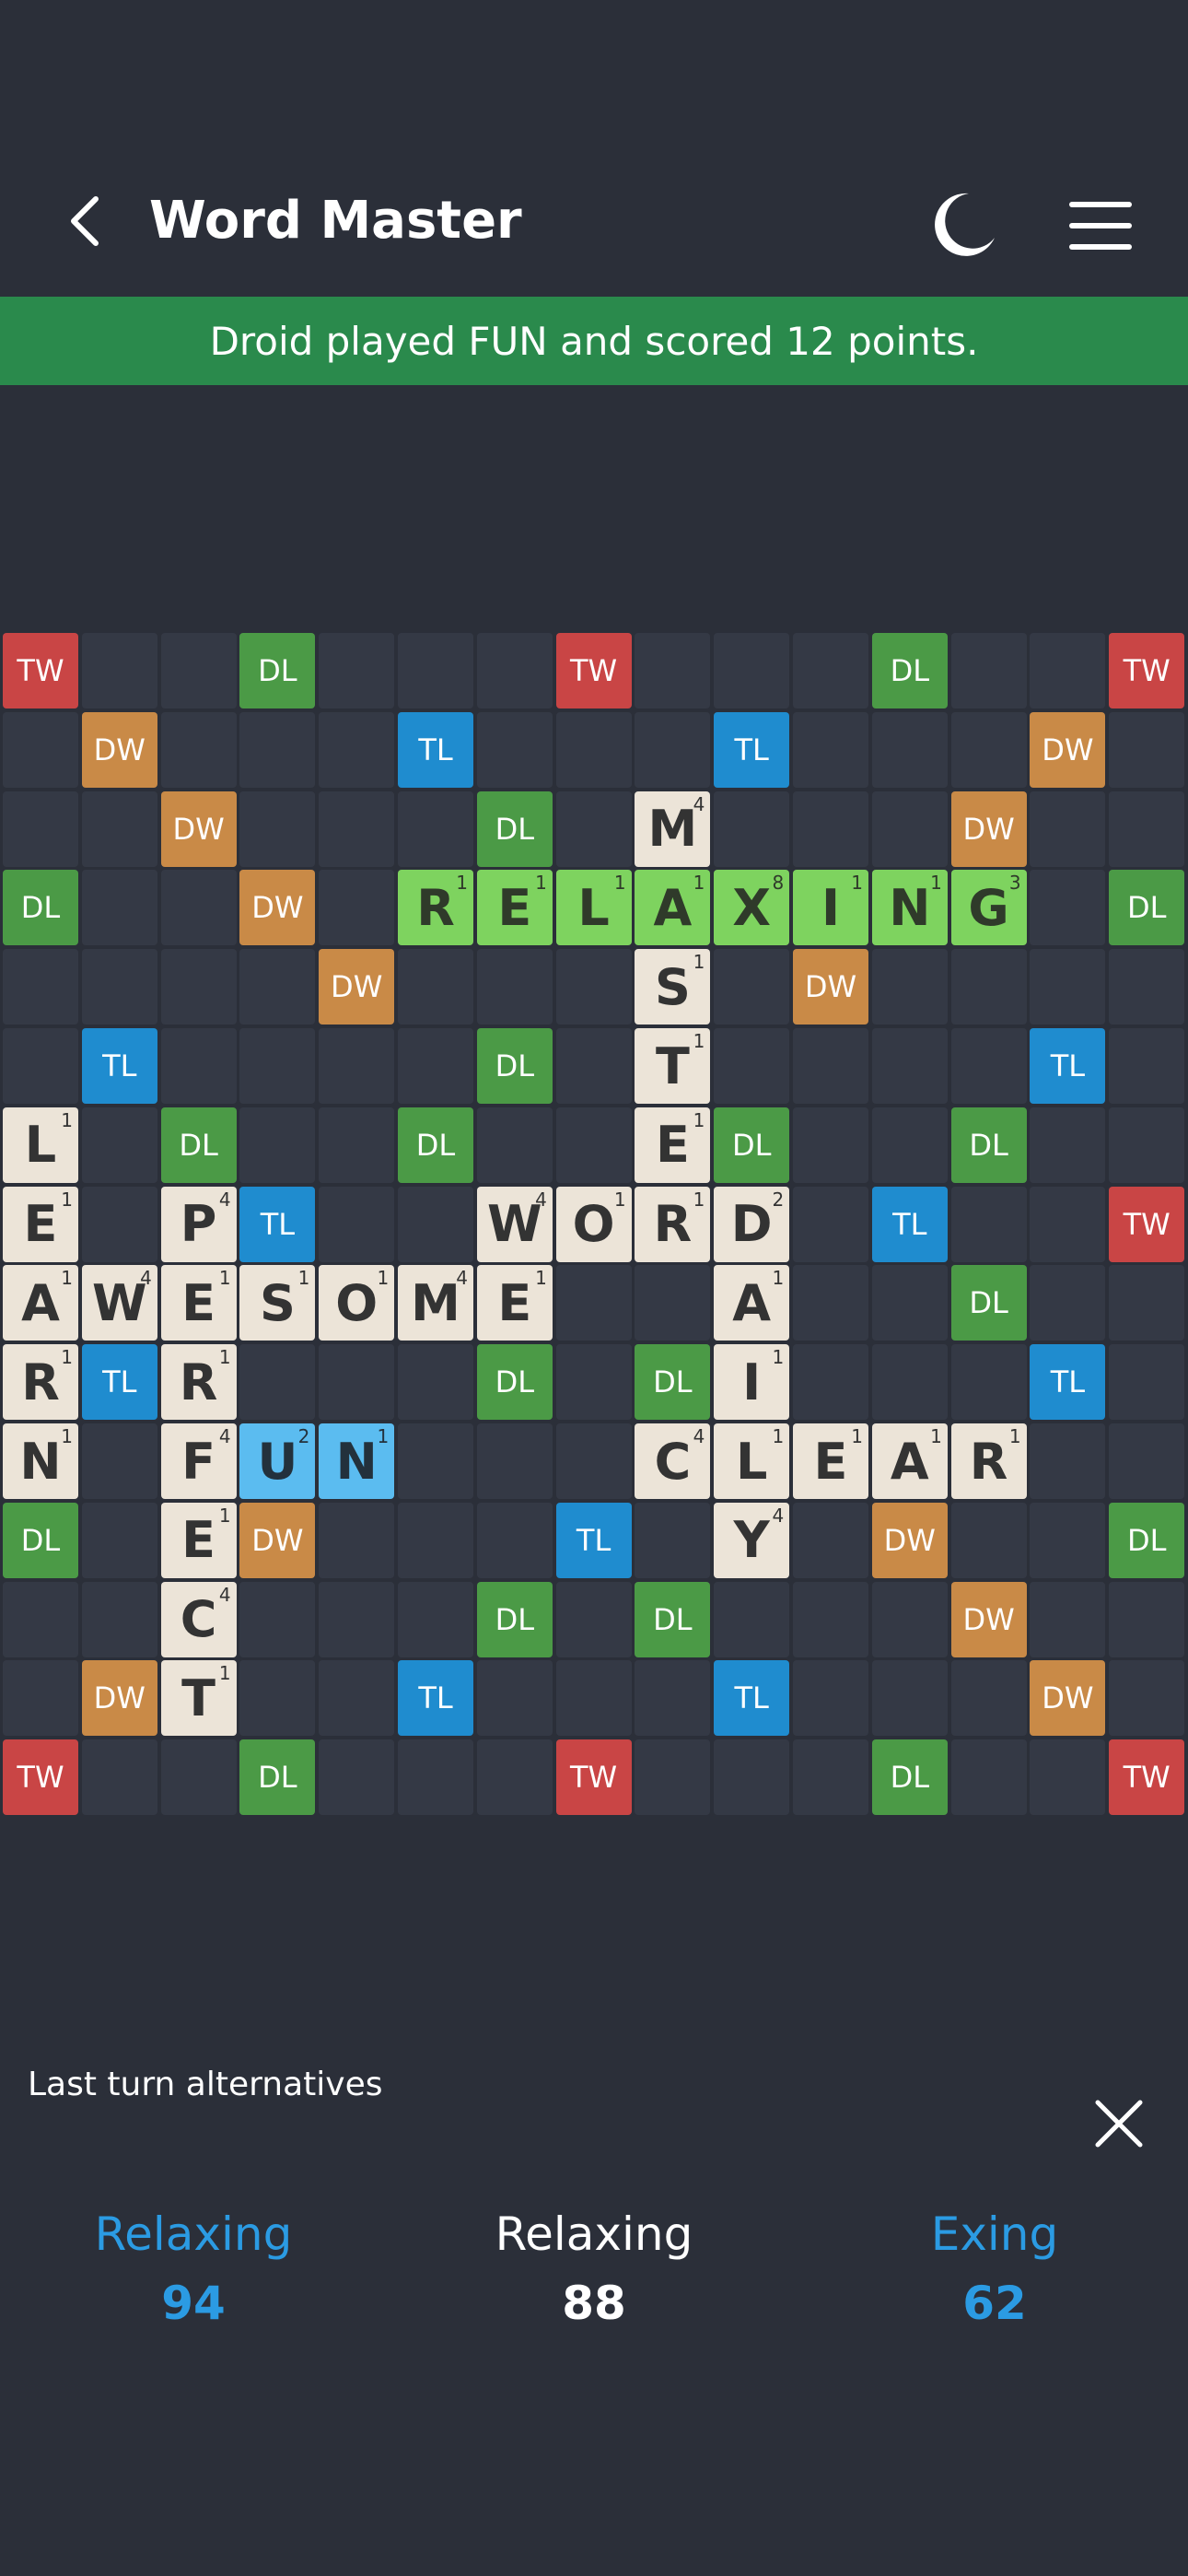  What do you see at coordinates (1100, 225) in the screenshot?
I see `menu-button` at bounding box center [1100, 225].